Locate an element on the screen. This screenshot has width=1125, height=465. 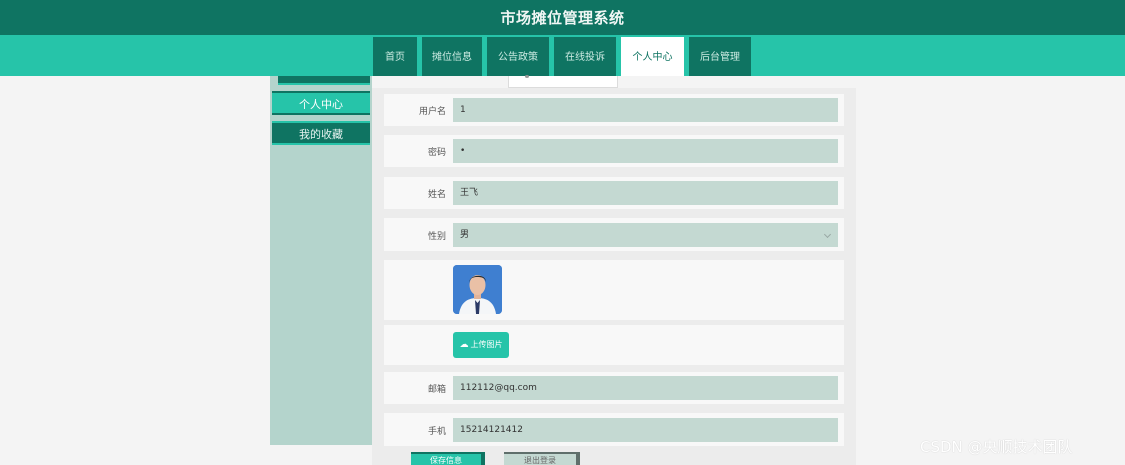
top-header: 市场摊位管理系统 is located at coordinates (562, 17).